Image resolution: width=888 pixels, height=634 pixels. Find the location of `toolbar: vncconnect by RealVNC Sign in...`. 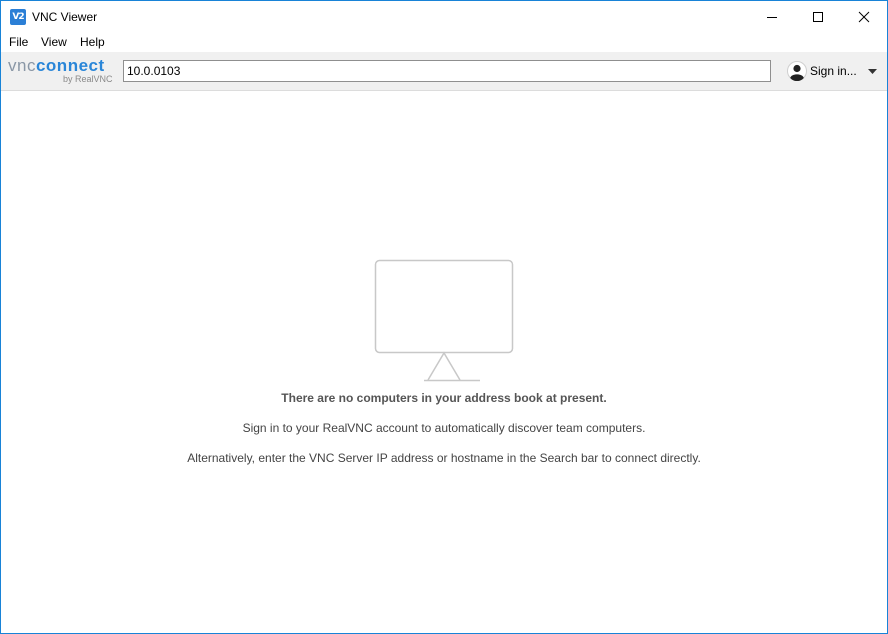

toolbar: vncconnect by RealVNC Sign in... is located at coordinates (444, 71).